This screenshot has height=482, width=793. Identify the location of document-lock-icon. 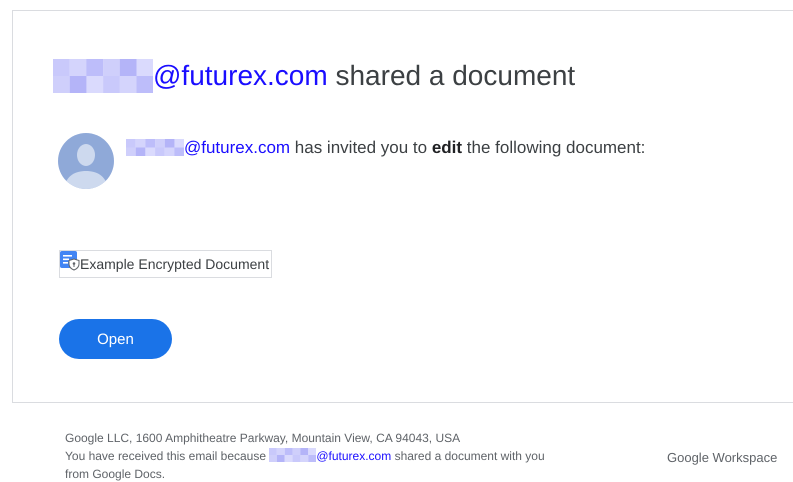
(70, 261).